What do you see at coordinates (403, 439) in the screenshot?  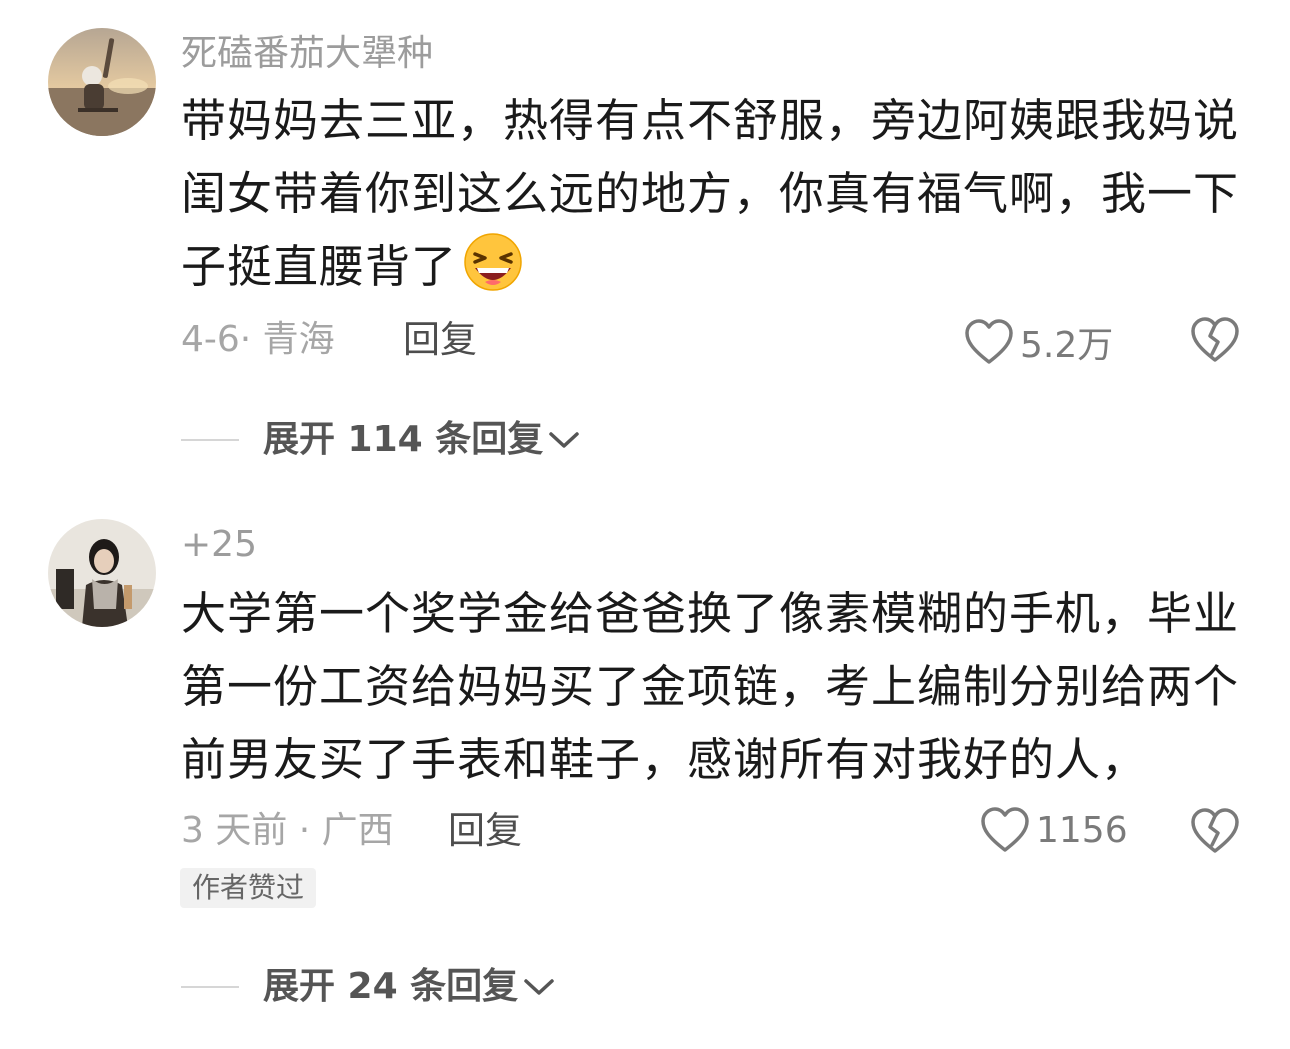 I see `expand-replies-label: 展开 114 条回复` at bounding box center [403, 439].